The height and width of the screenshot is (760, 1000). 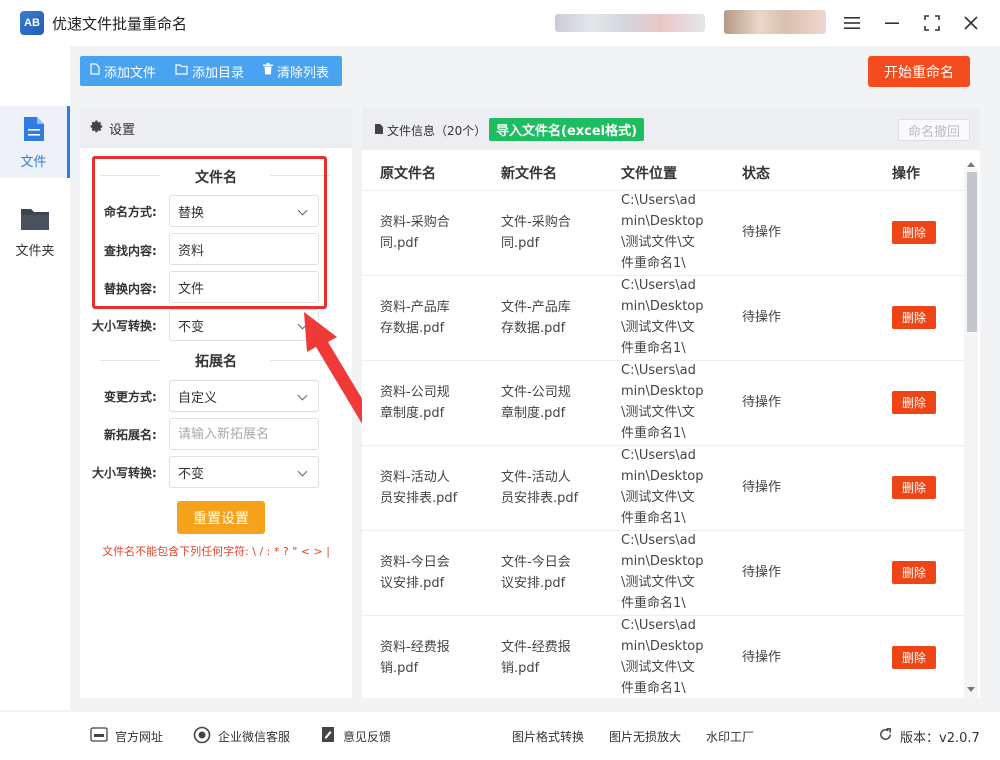 I want to click on new-extension-input, so click(x=243, y=434).